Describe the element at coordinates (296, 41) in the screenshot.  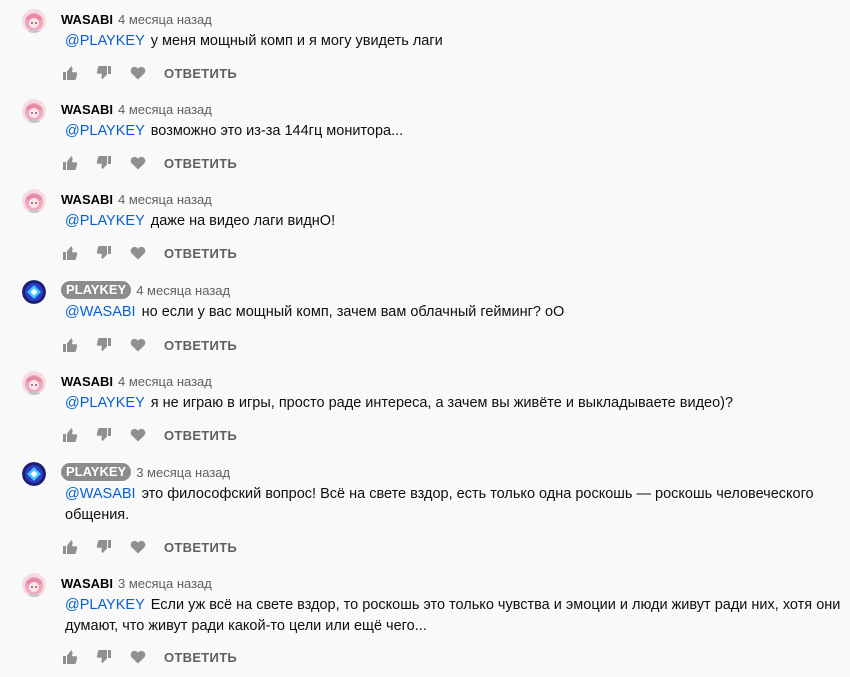
I see `comment-body: у меня мощный комп и я могу увидеть лаги` at that location.